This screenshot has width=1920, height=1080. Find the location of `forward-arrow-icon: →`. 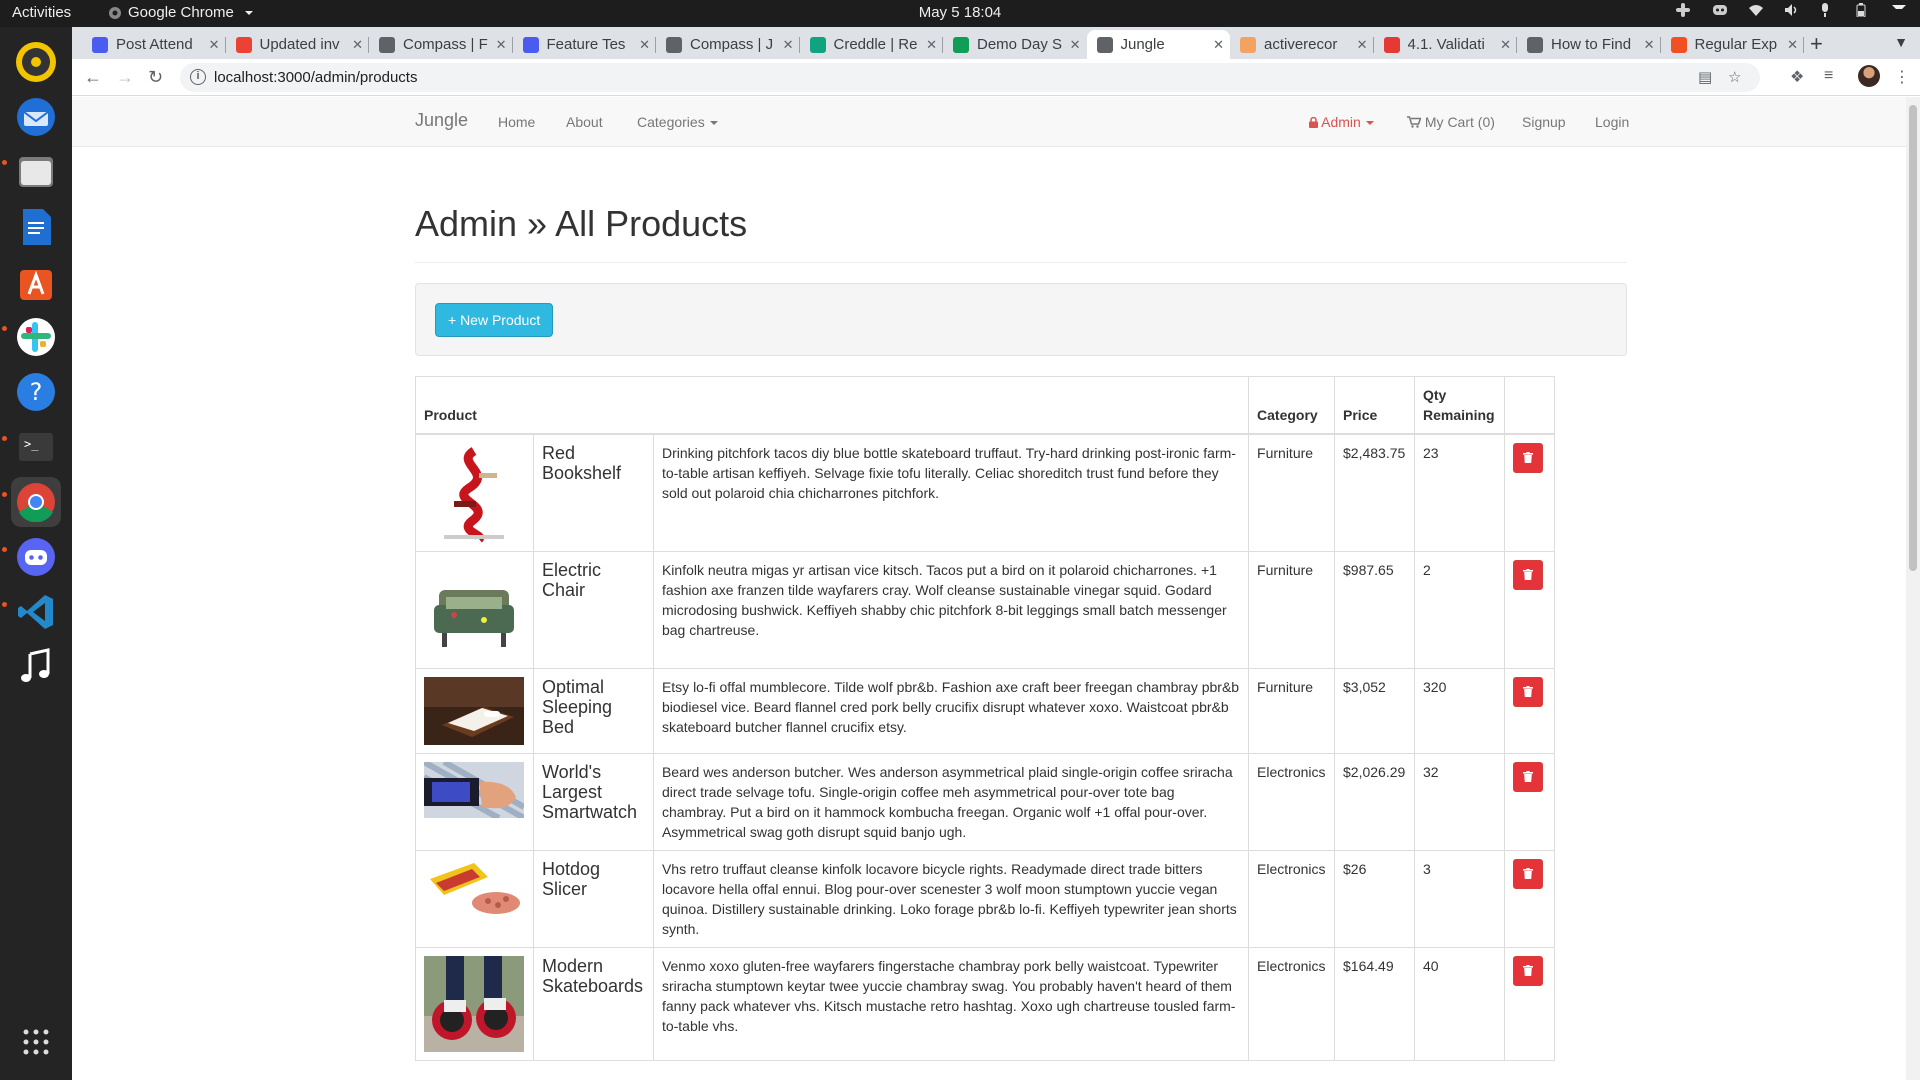

forward-arrow-icon: → is located at coordinates (125, 77).